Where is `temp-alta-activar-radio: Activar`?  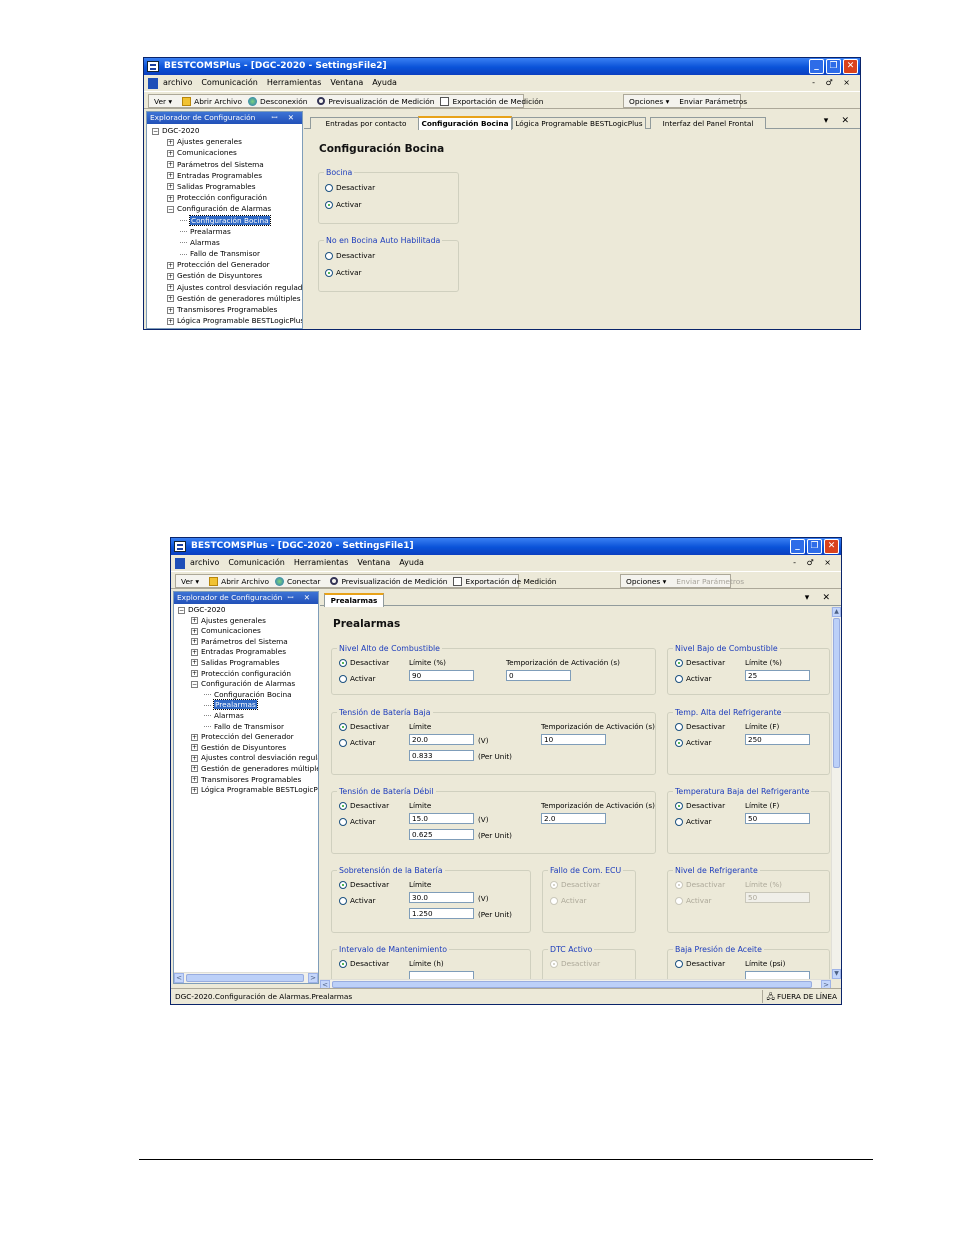
temp-alta-activar-radio: Activar is located at coordinates (693, 743).